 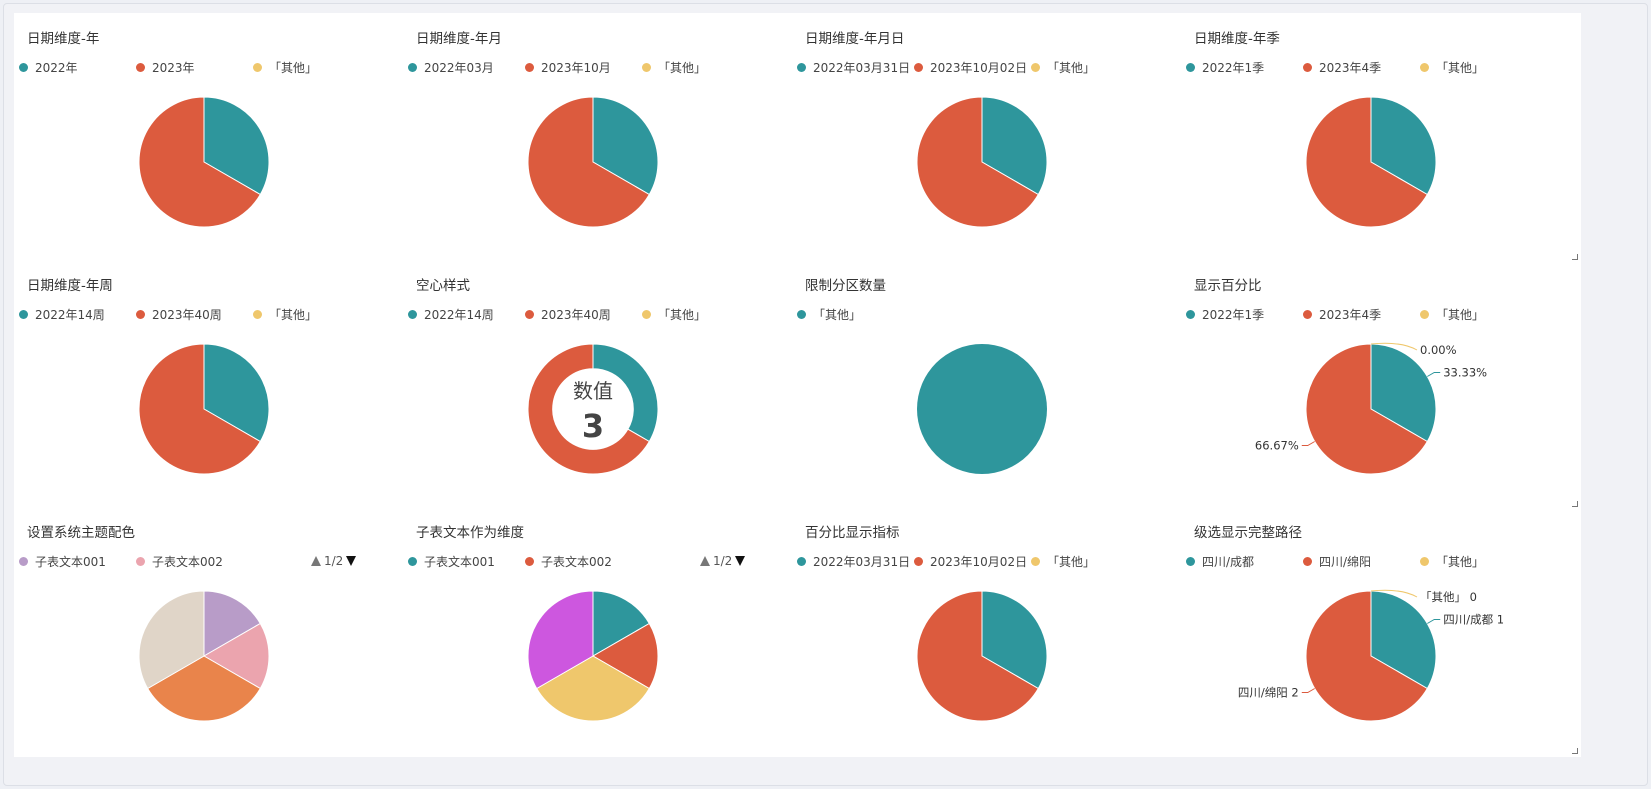 I want to click on slice-data-label: 「其他」 0, so click(x=1448, y=597).